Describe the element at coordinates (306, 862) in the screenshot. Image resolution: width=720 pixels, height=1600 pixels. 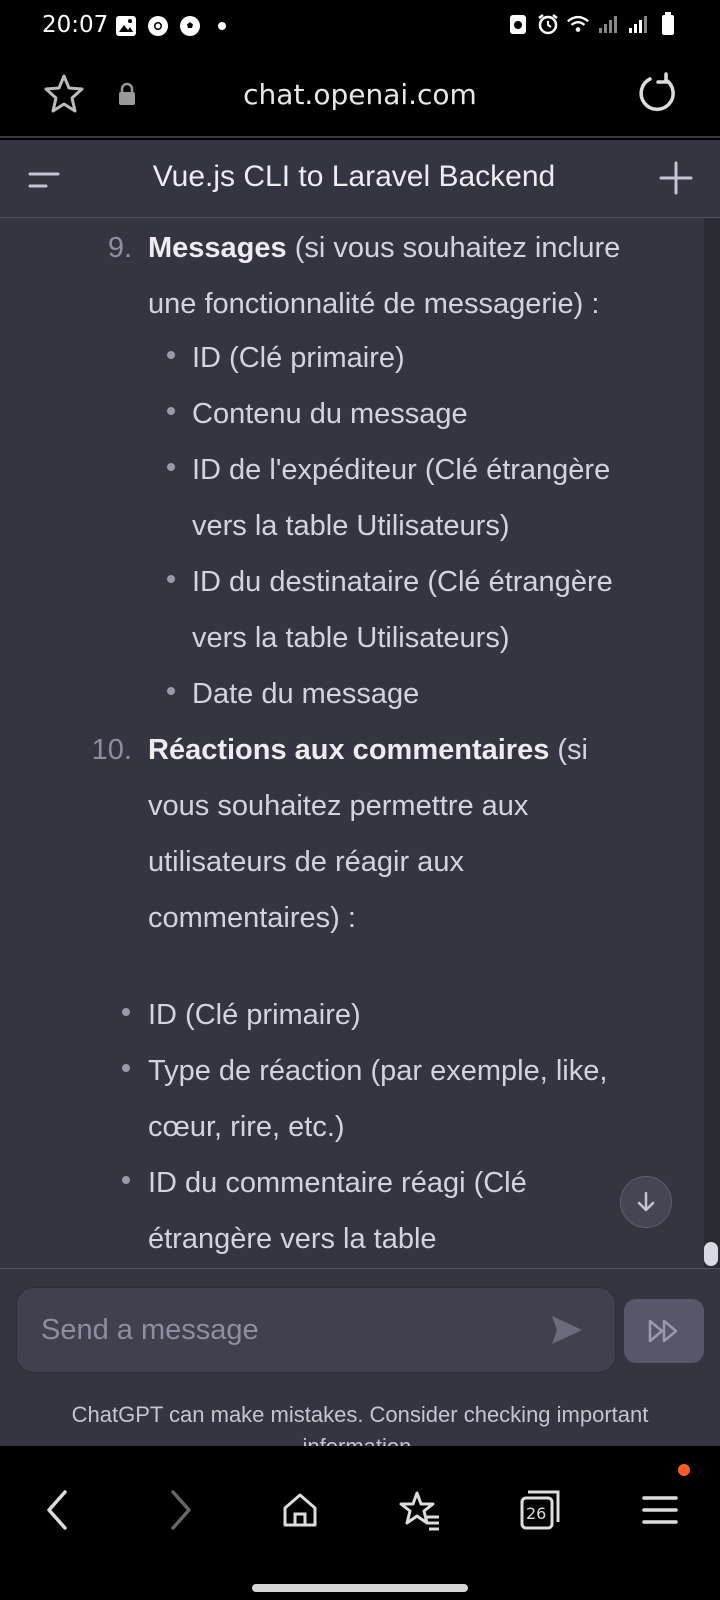
I see `list-item-desc: utilisateurs de réagir aux` at that location.